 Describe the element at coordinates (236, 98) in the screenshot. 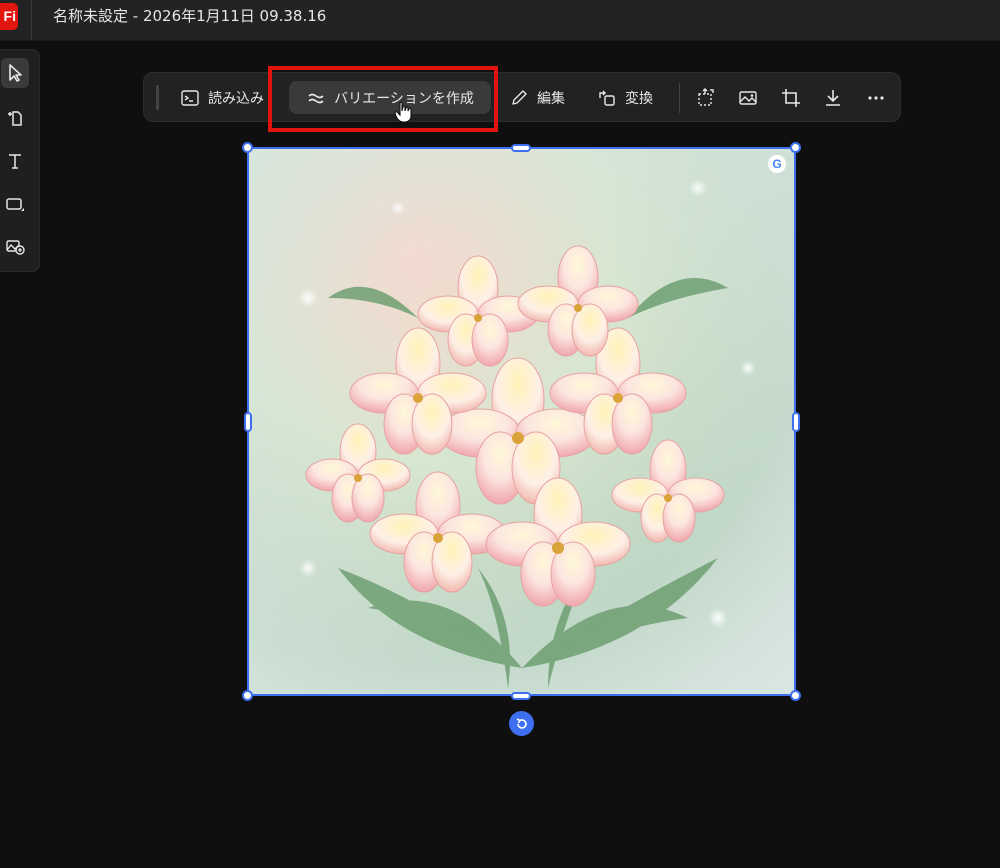

I see `import-label: 読み込み` at that location.